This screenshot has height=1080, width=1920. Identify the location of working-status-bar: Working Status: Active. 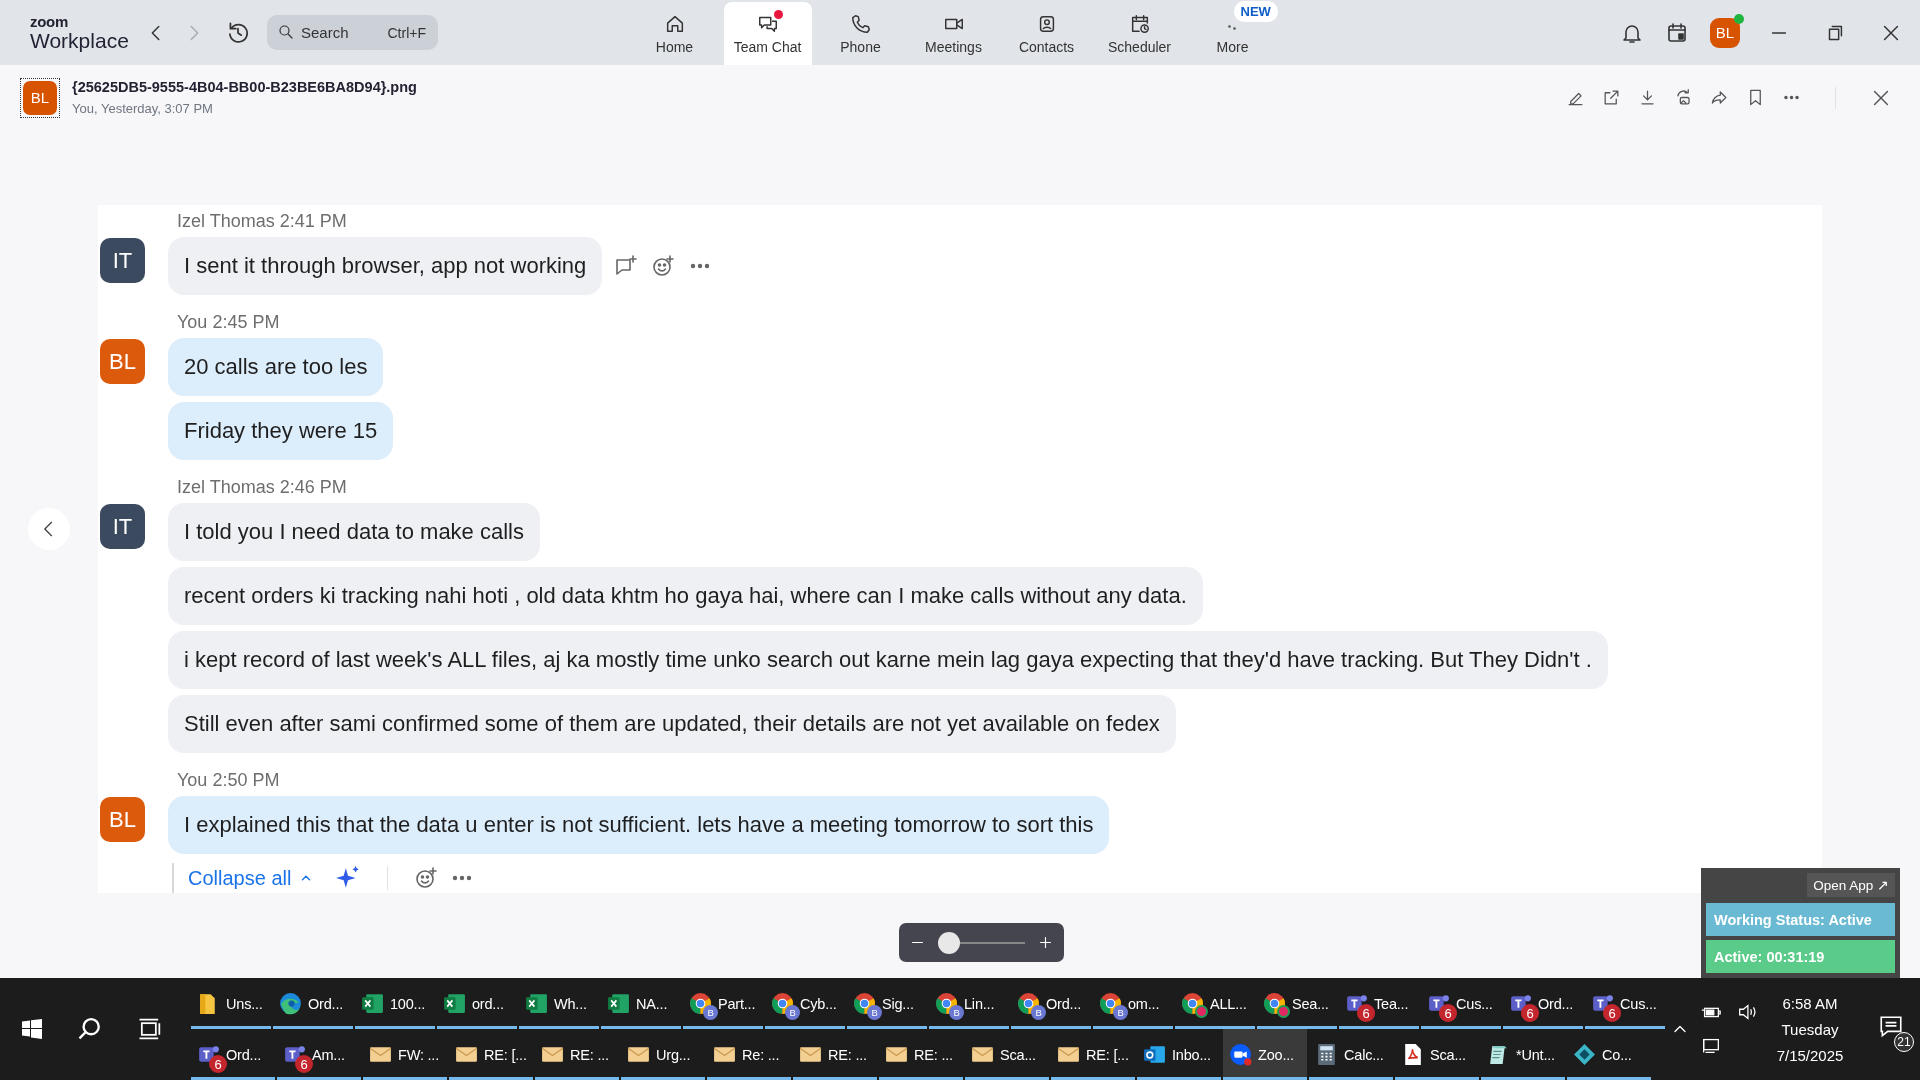
(1800, 919).